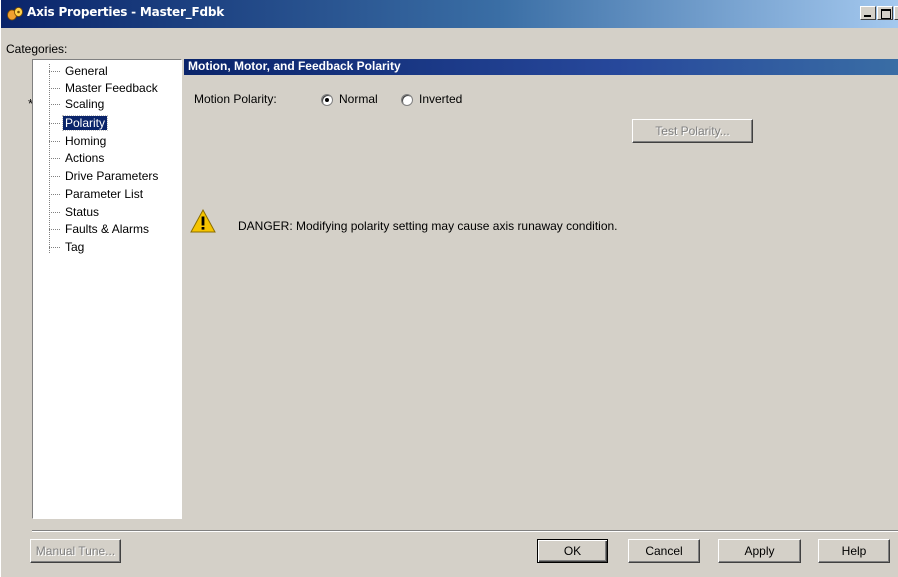 The height and width of the screenshot is (577, 898). I want to click on maximize-button, so click(885, 13).